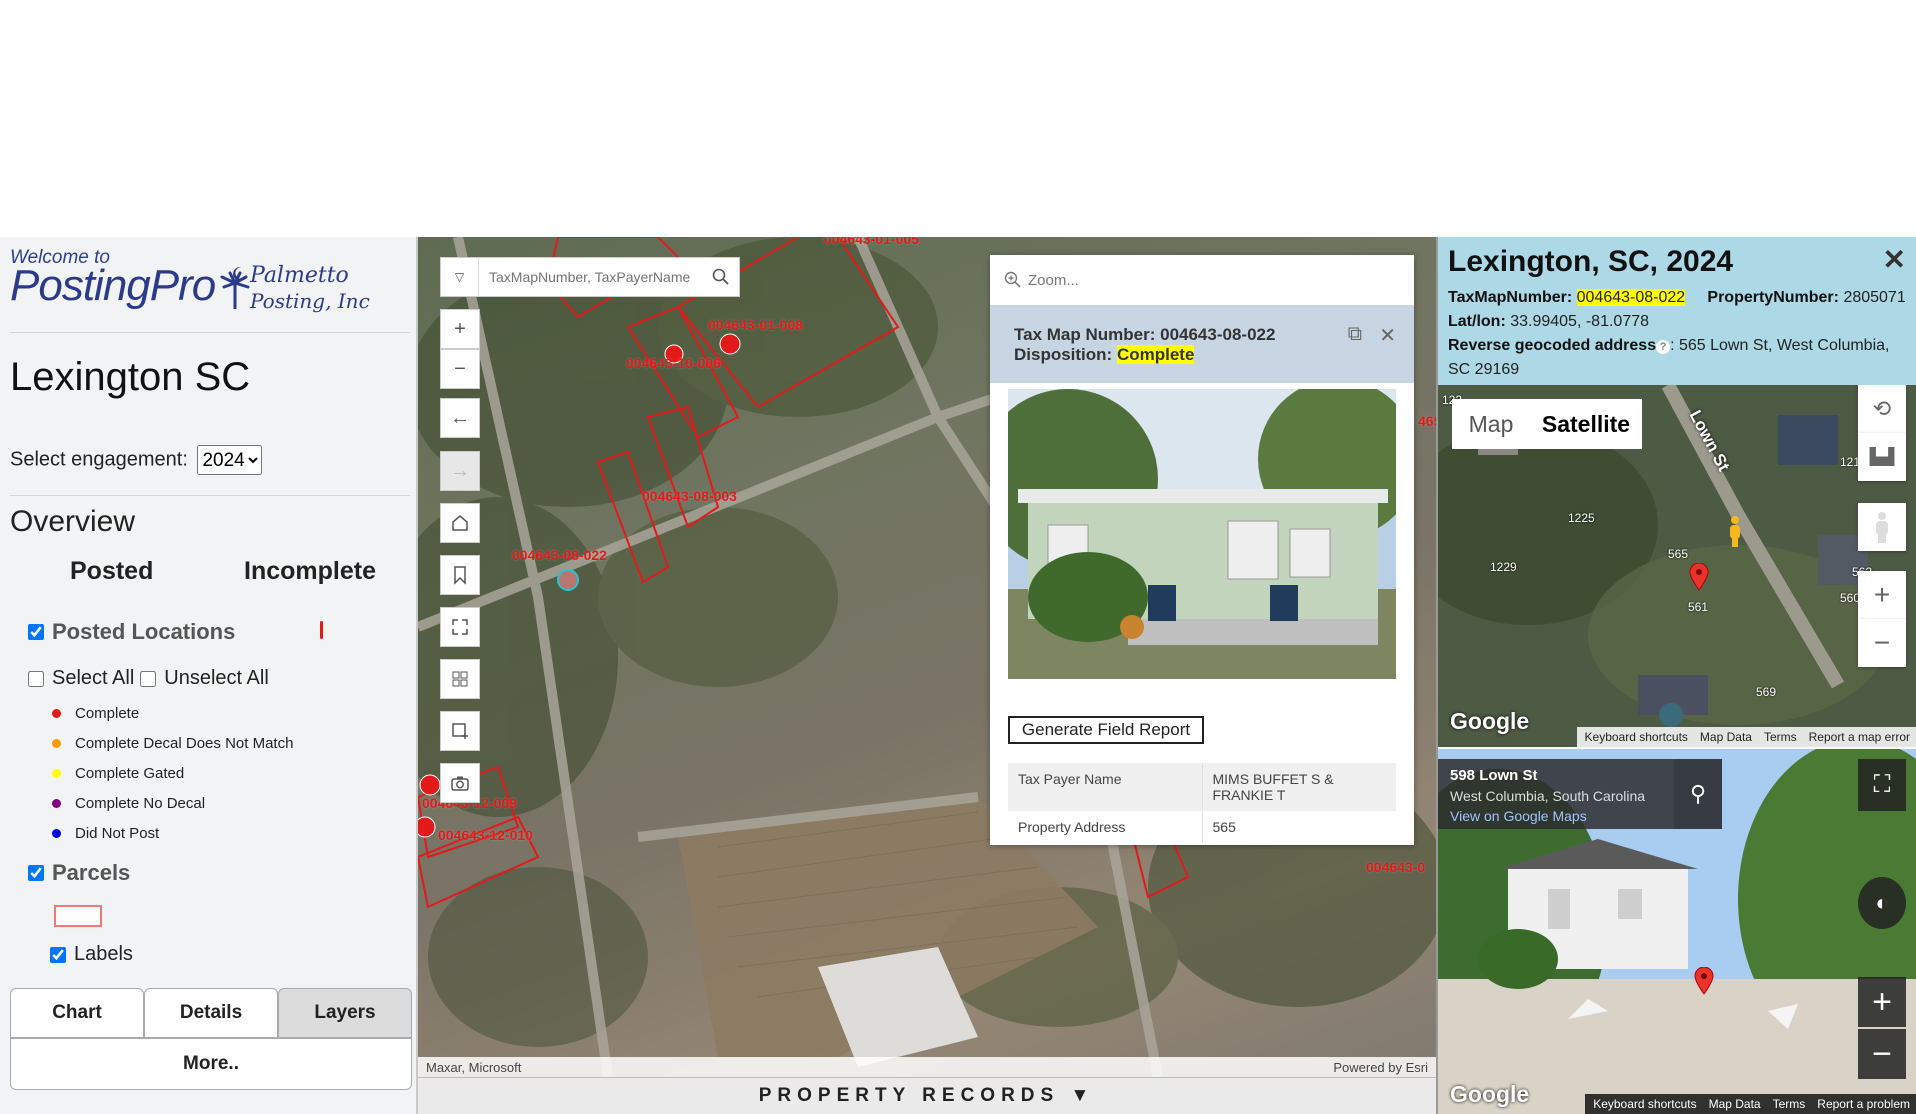  I want to click on latlon-value: 33.99405, -81.0778, so click(1580, 321).